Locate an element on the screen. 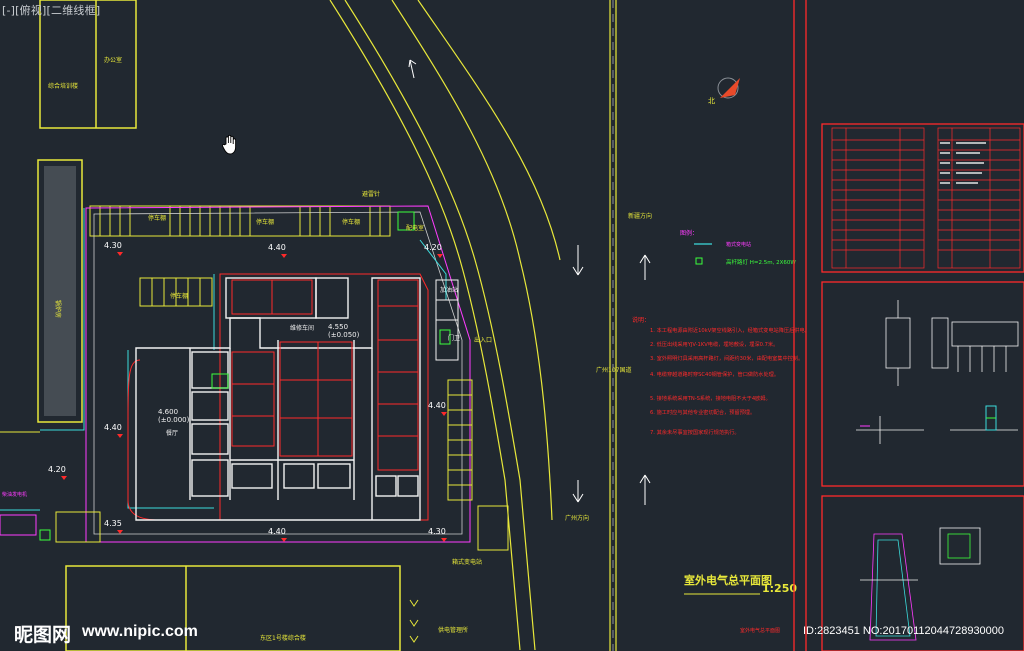 The image size is (1024, 651). plan-title: 室外电气总平面图 is located at coordinates (728, 580).